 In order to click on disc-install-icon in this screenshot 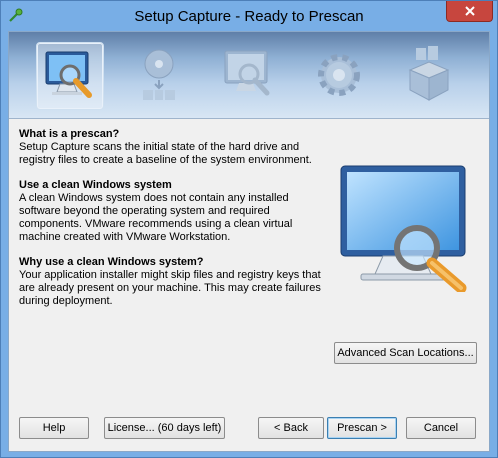, I will do `click(159, 74)`.